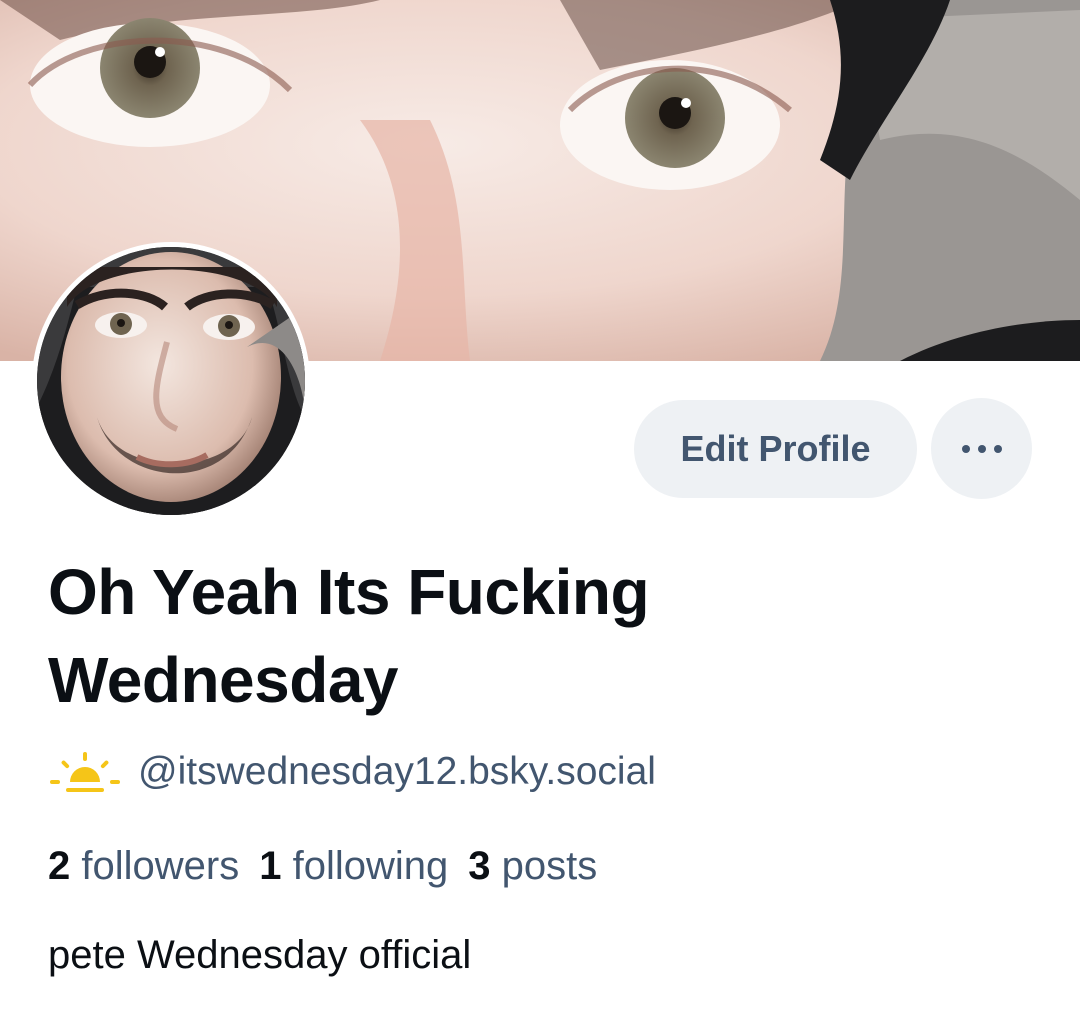  What do you see at coordinates (59, 865) in the screenshot?
I see `followers-count: 2` at bounding box center [59, 865].